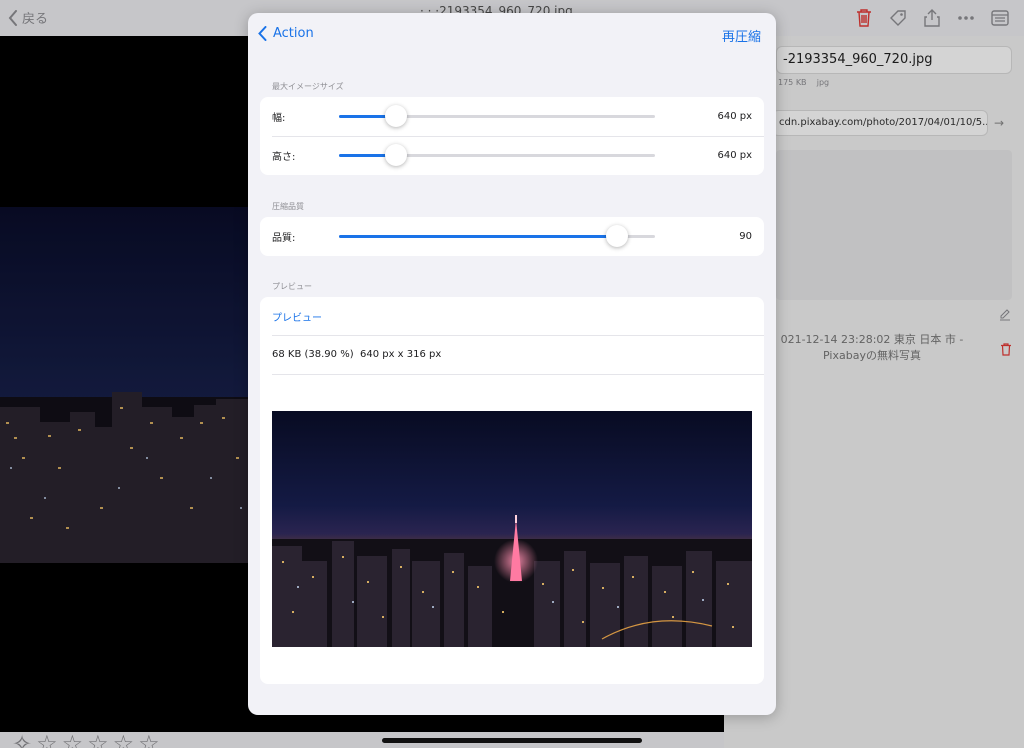  Describe the element at coordinates (293, 33) in the screenshot. I see `action-back-label: Action` at that location.